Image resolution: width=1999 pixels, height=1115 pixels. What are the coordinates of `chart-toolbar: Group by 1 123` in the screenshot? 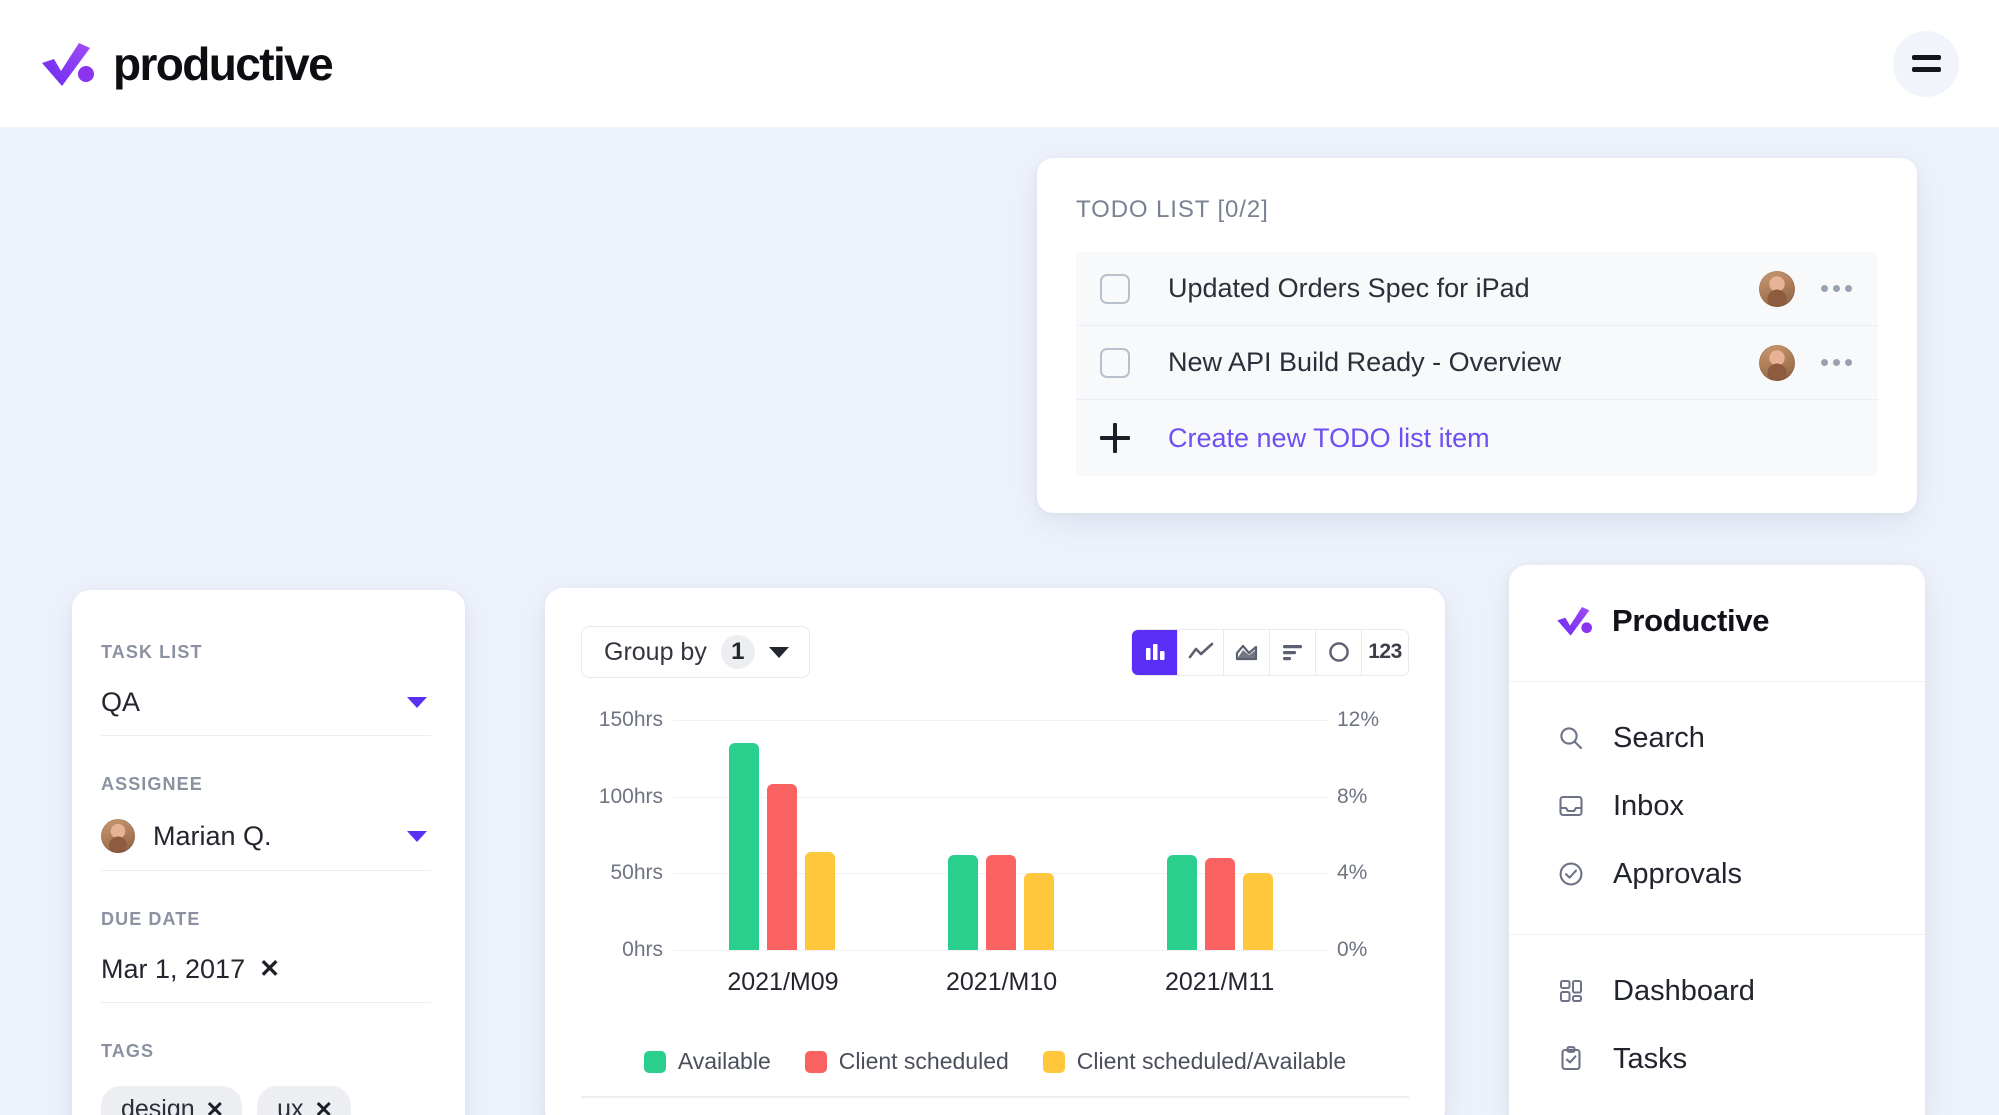 It's located at (995, 652).